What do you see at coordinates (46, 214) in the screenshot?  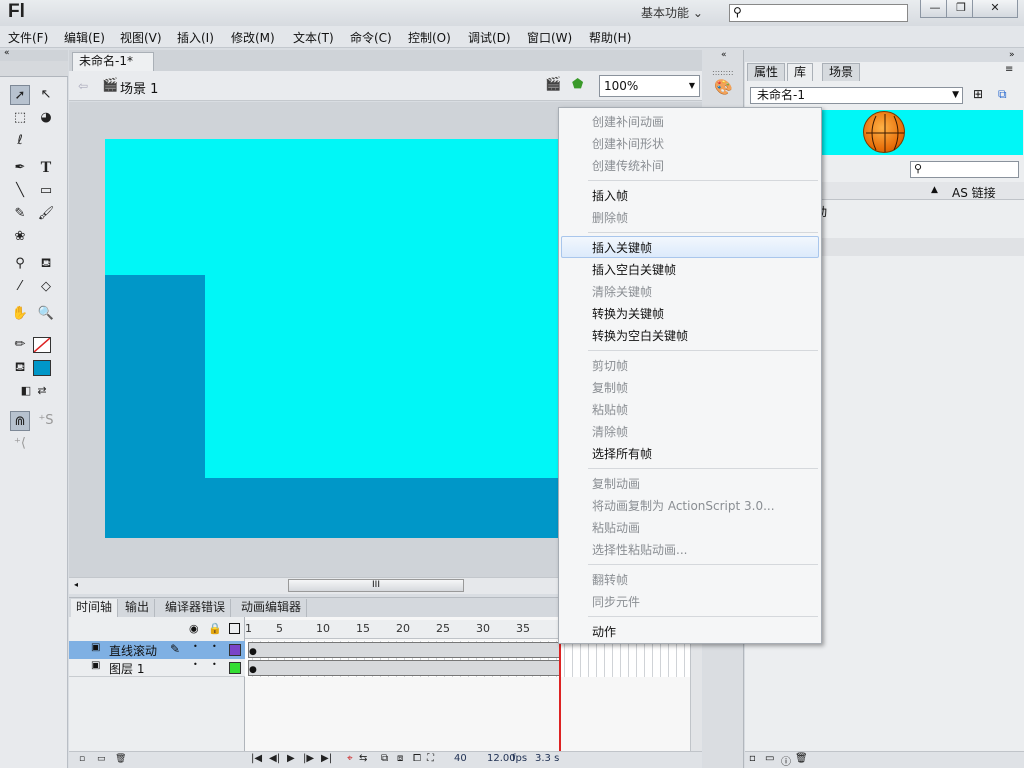 I see `brush-tool-icon: 🖌` at bounding box center [46, 214].